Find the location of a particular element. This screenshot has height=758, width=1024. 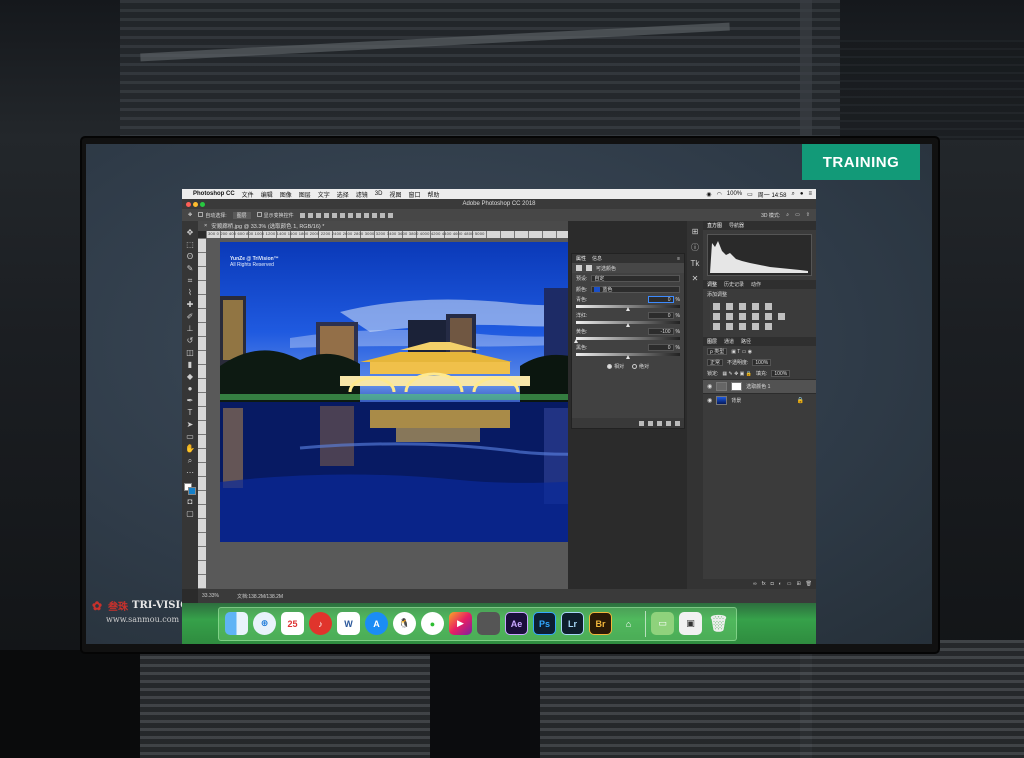

channel-mixer-icon is located at coordinates (768, 316).